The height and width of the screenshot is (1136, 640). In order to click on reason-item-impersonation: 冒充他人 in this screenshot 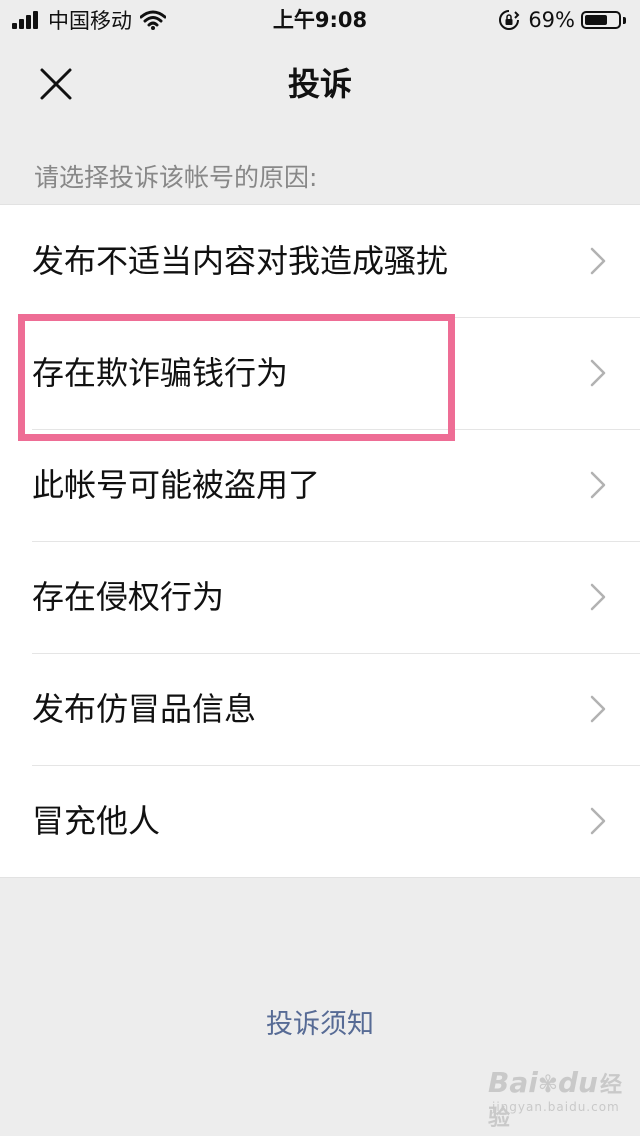, I will do `click(320, 821)`.